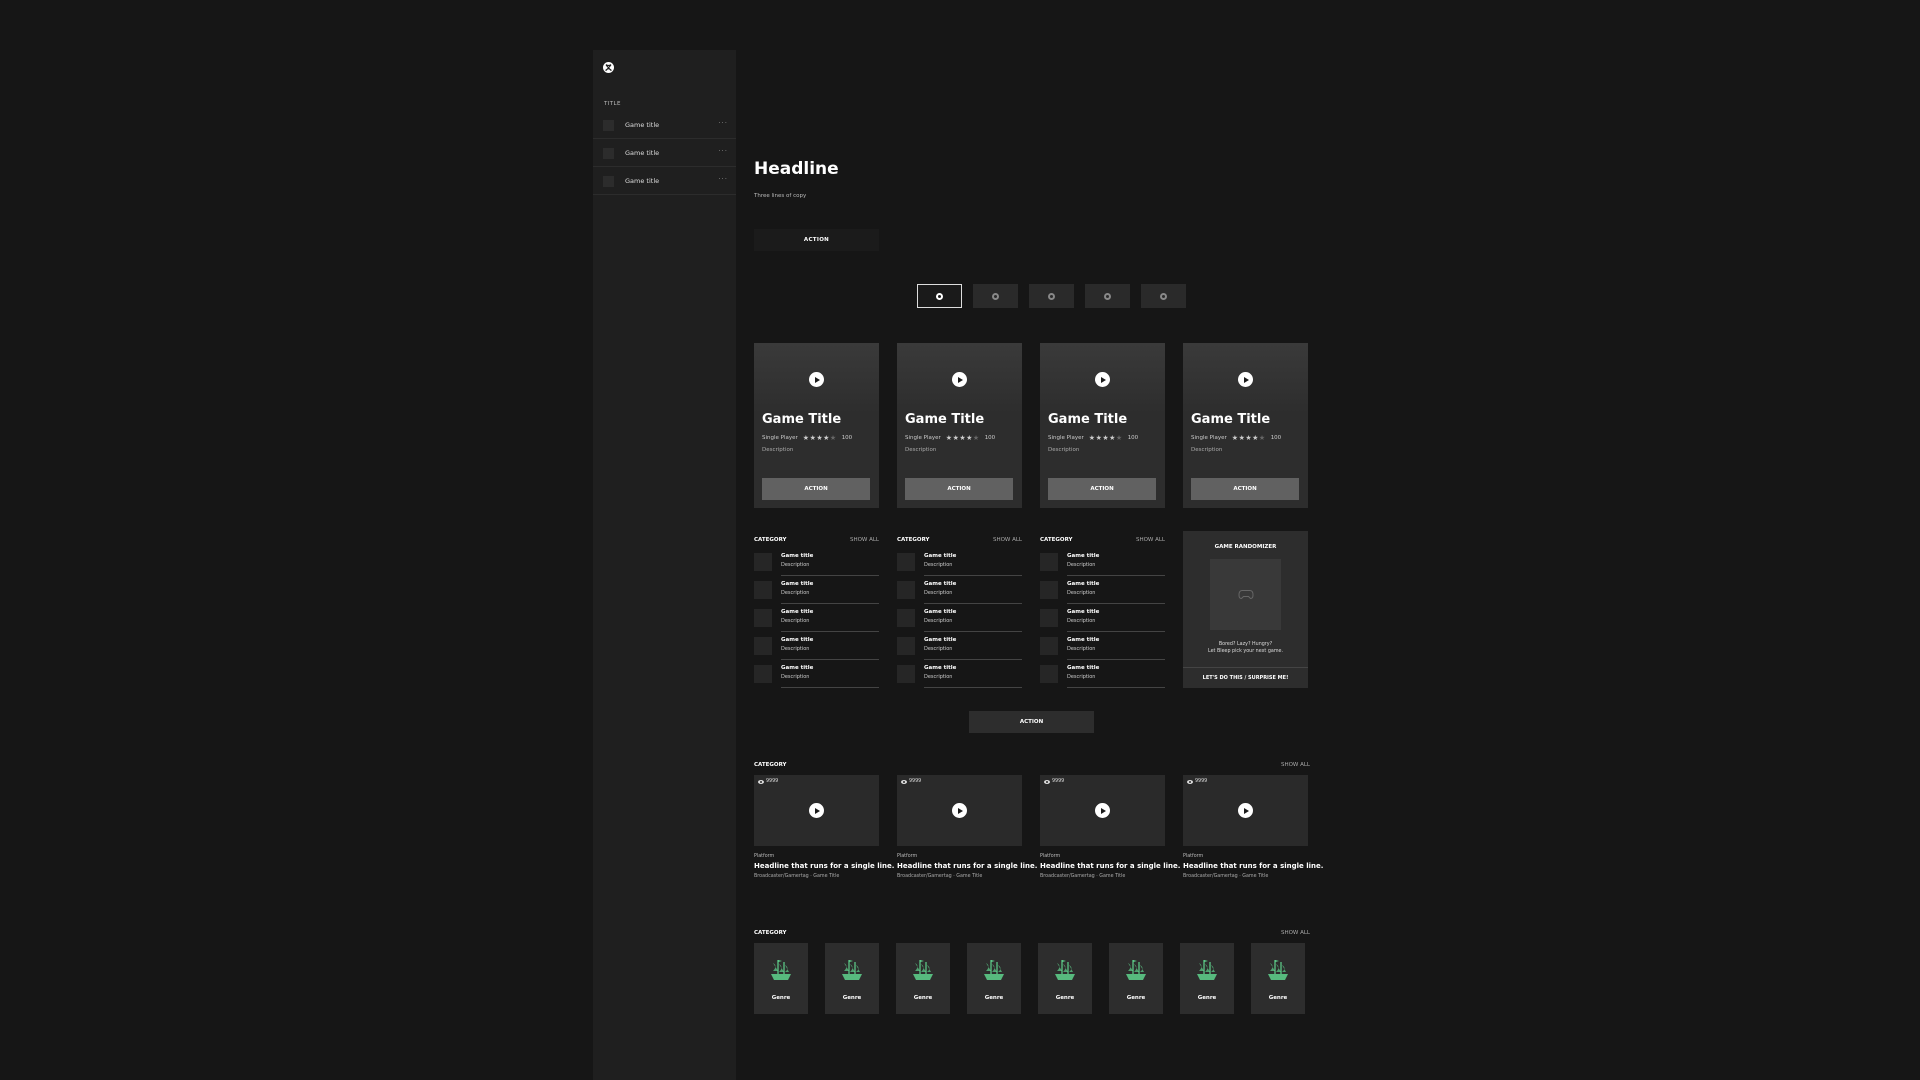 Image resolution: width=1920 pixels, height=1080 pixels. I want to click on list-header: CATEGORY SHOW ALL, so click(959, 543).